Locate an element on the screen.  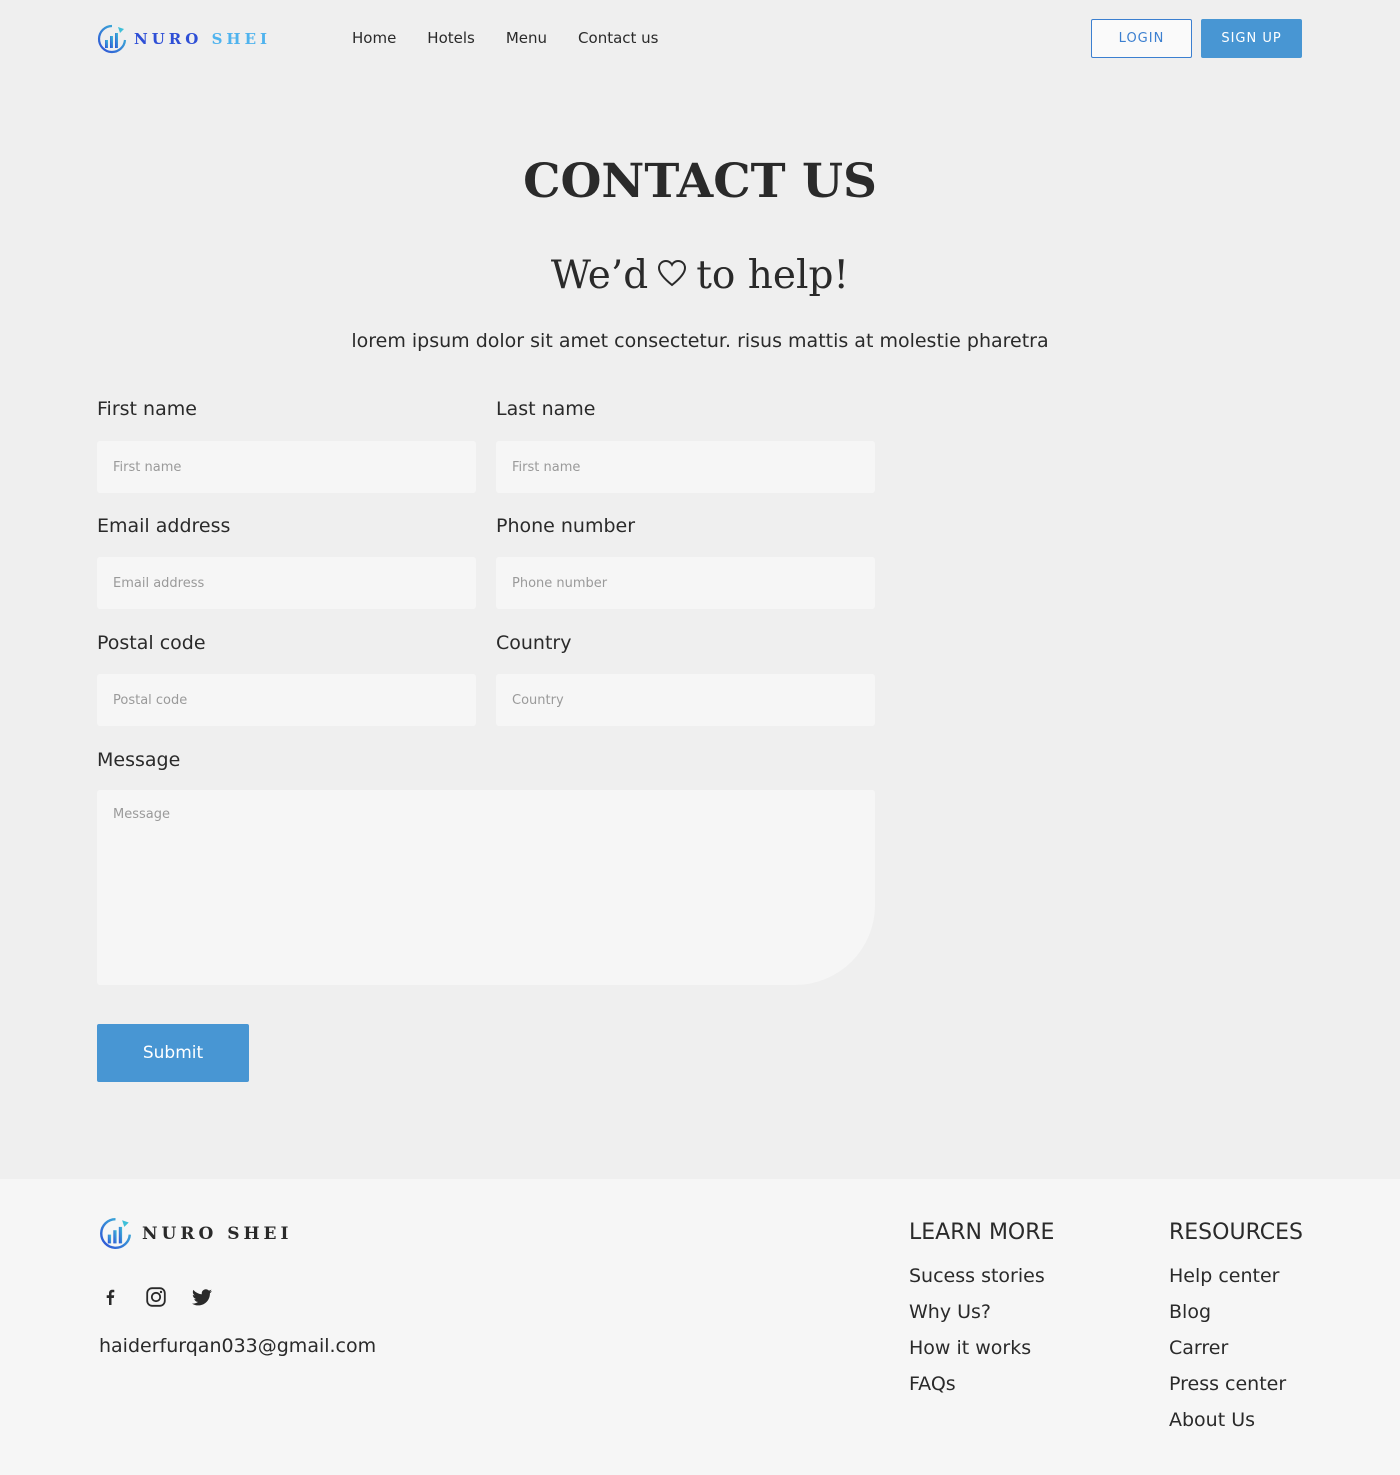
brand-name: NURO SHEI is located at coordinates (202, 39).